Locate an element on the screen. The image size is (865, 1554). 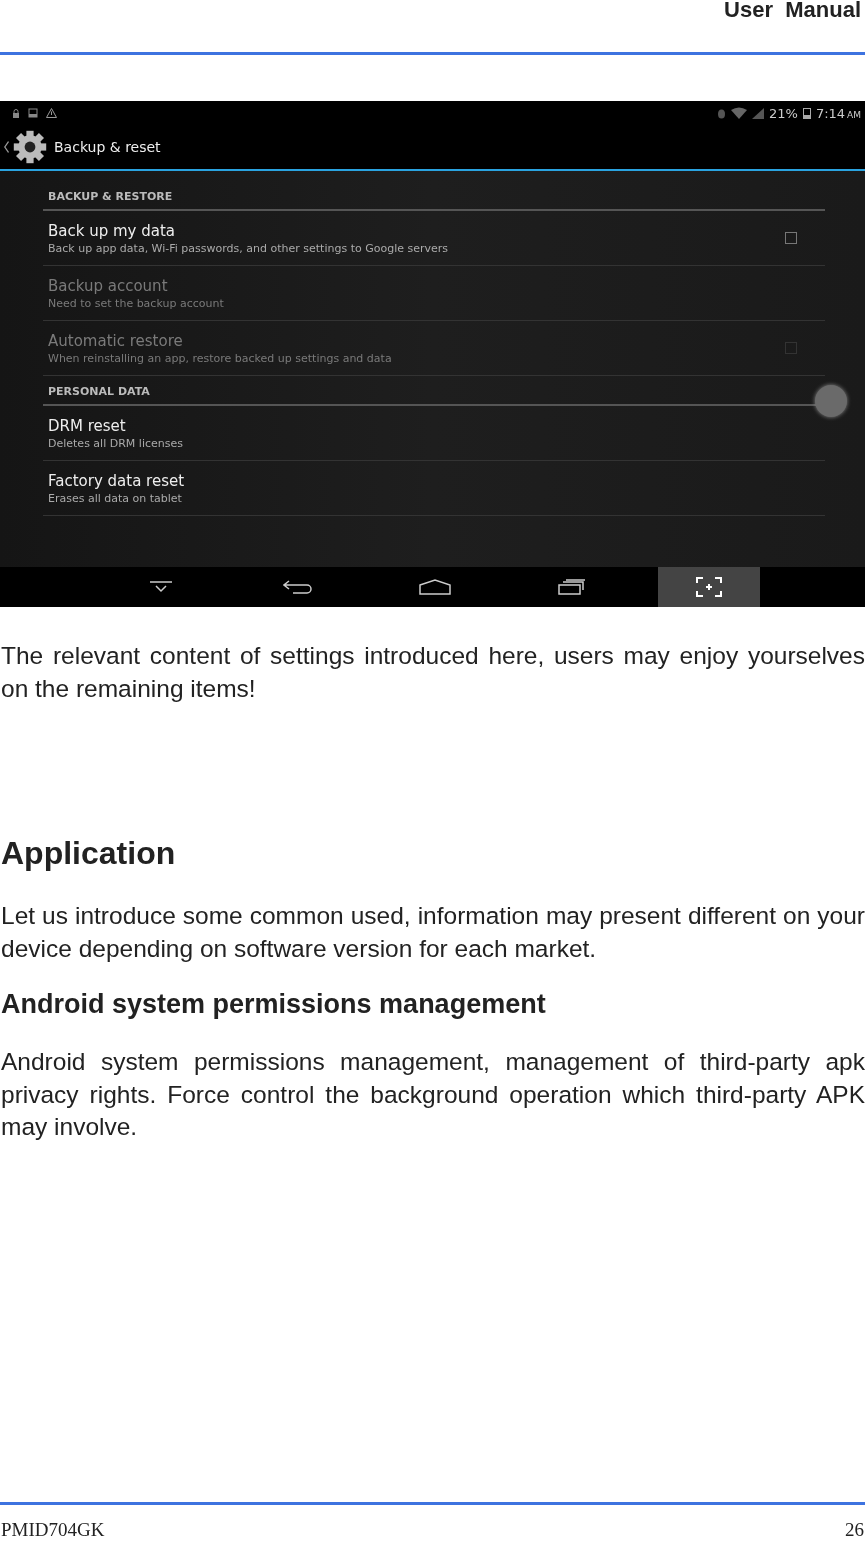
chevron-icon is located at coordinates (6, 147).